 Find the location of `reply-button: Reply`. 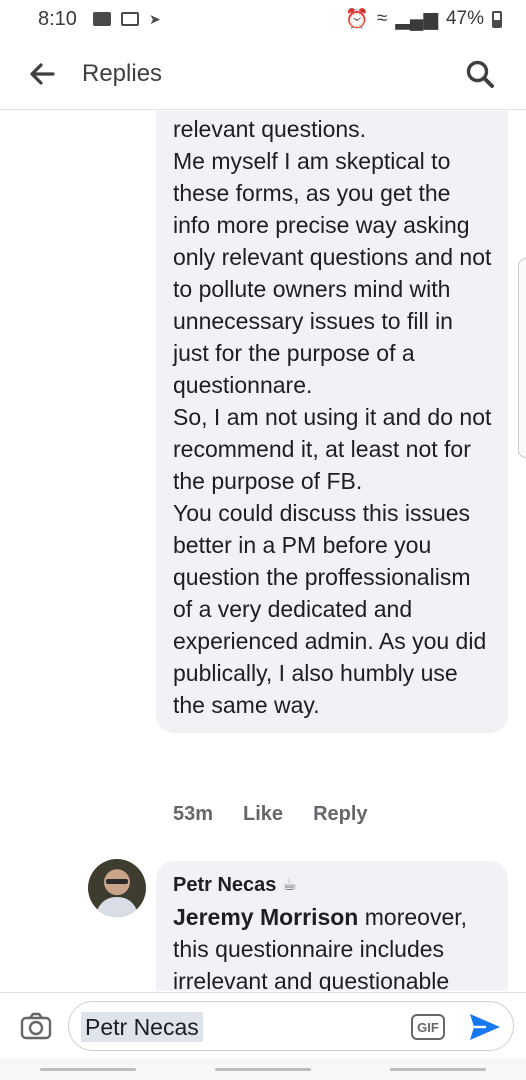

reply-button: Reply is located at coordinates (340, 814).